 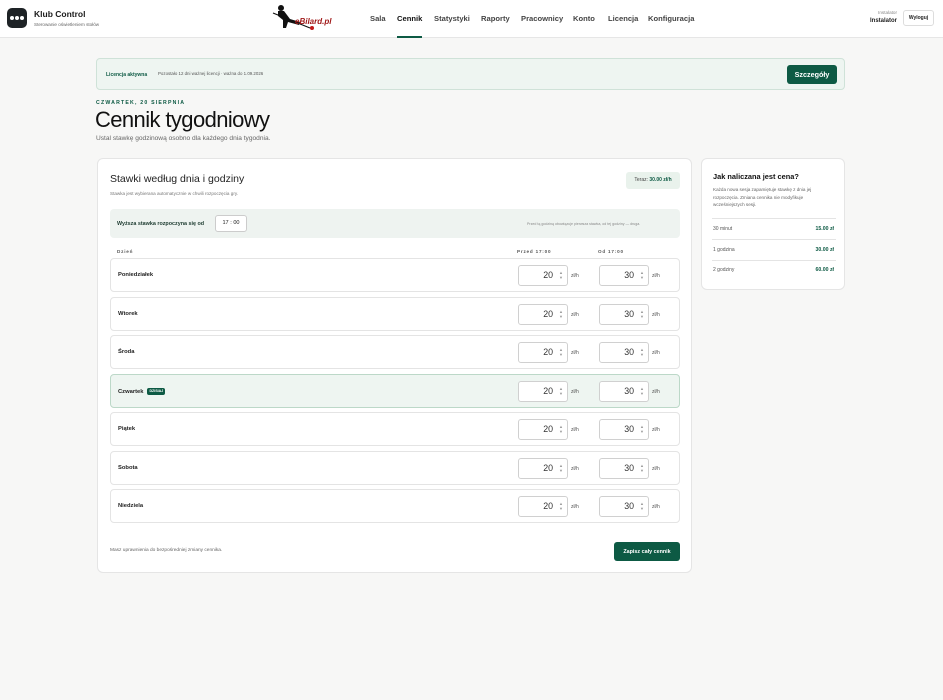 I want to click on day-label: Środa, so click(x=126, y=352).